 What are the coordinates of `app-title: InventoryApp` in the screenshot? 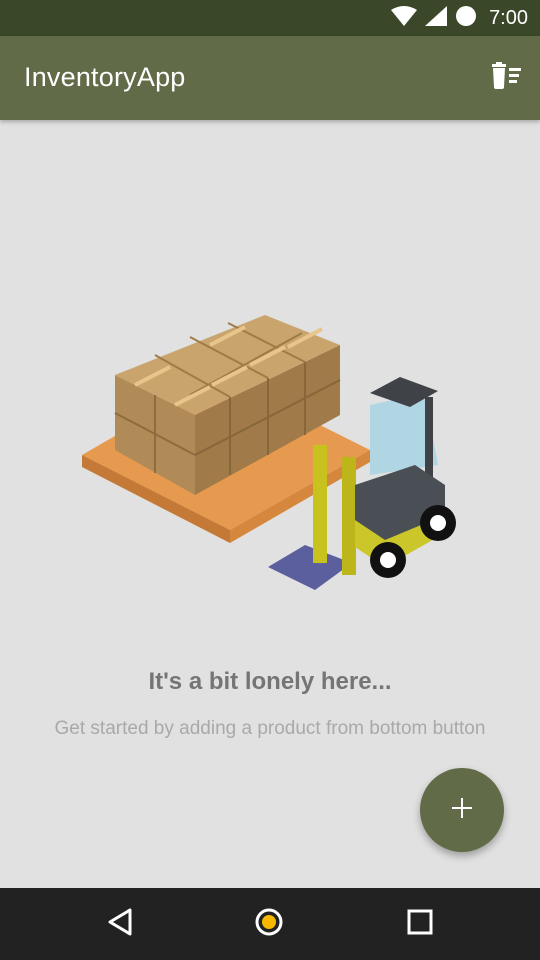 It's located at (105, 77).